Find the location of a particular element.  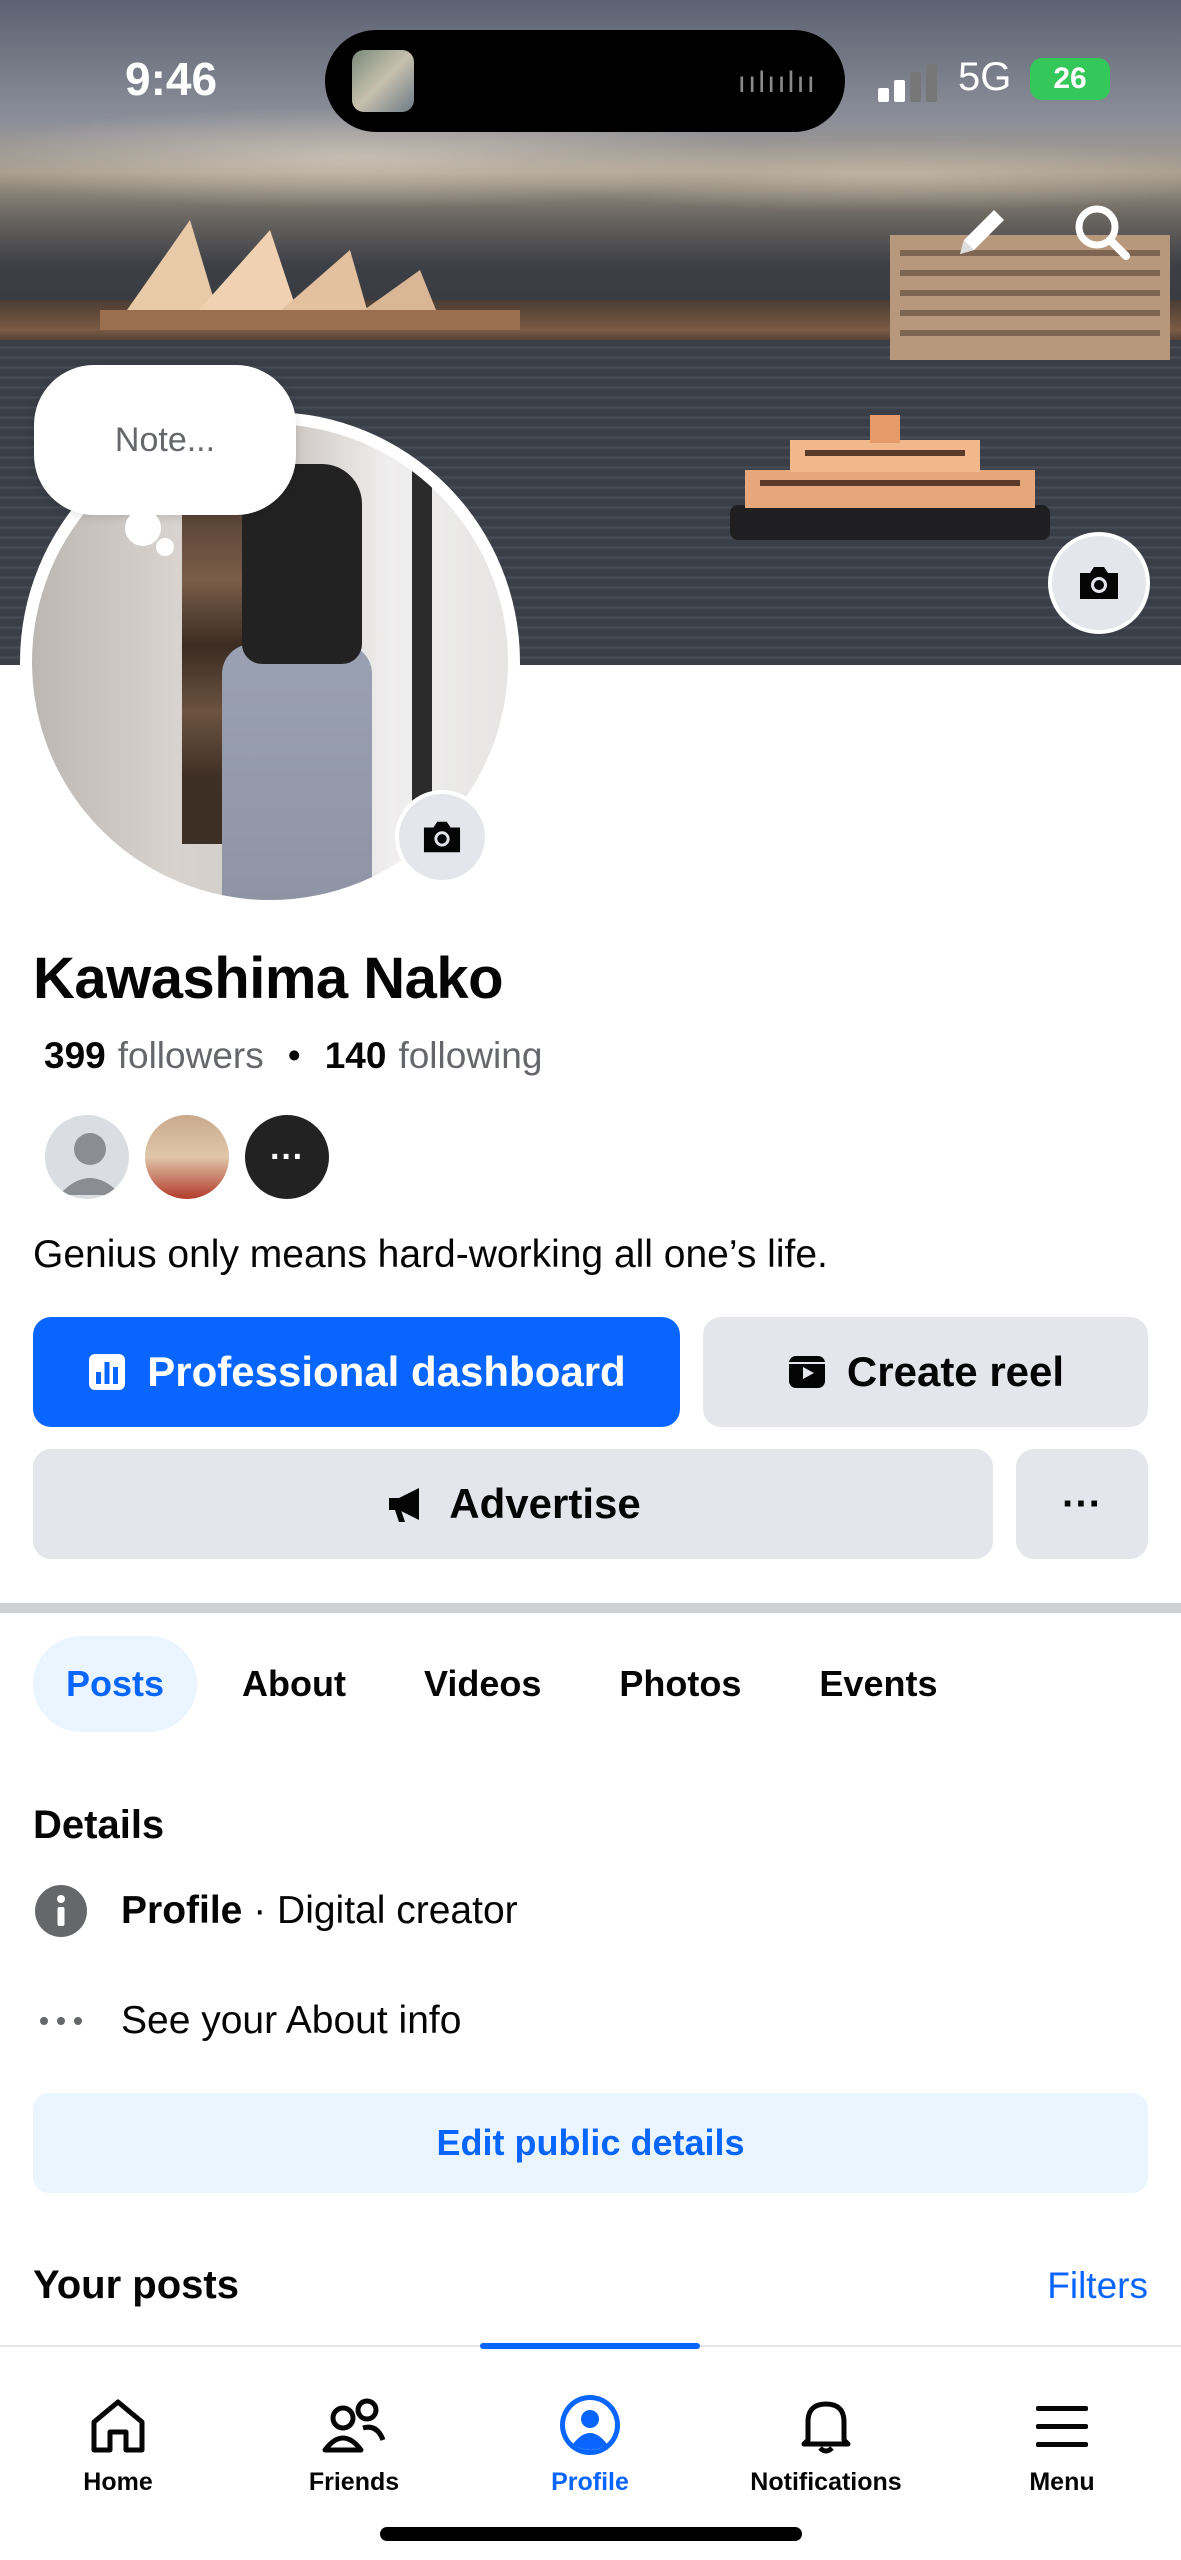

dashboard-icon is located at coordinates (107, 1372).